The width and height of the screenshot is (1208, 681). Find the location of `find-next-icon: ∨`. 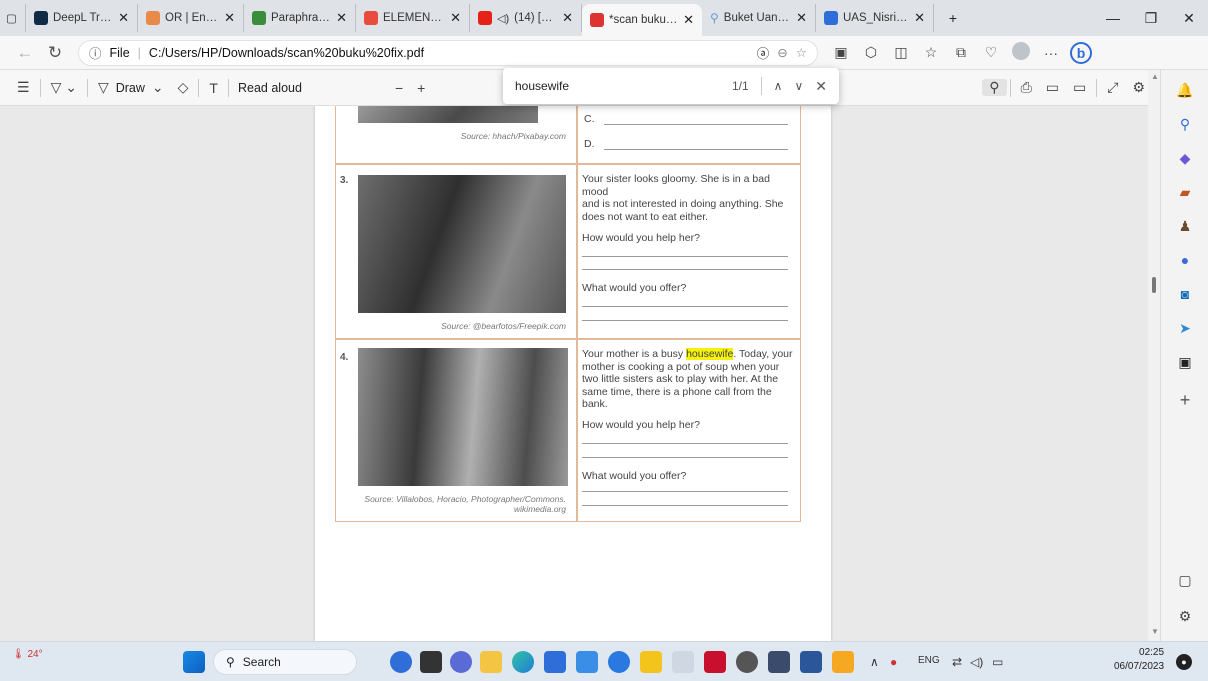

find-next-icon: ∨ is located at coordinates (798, 86).